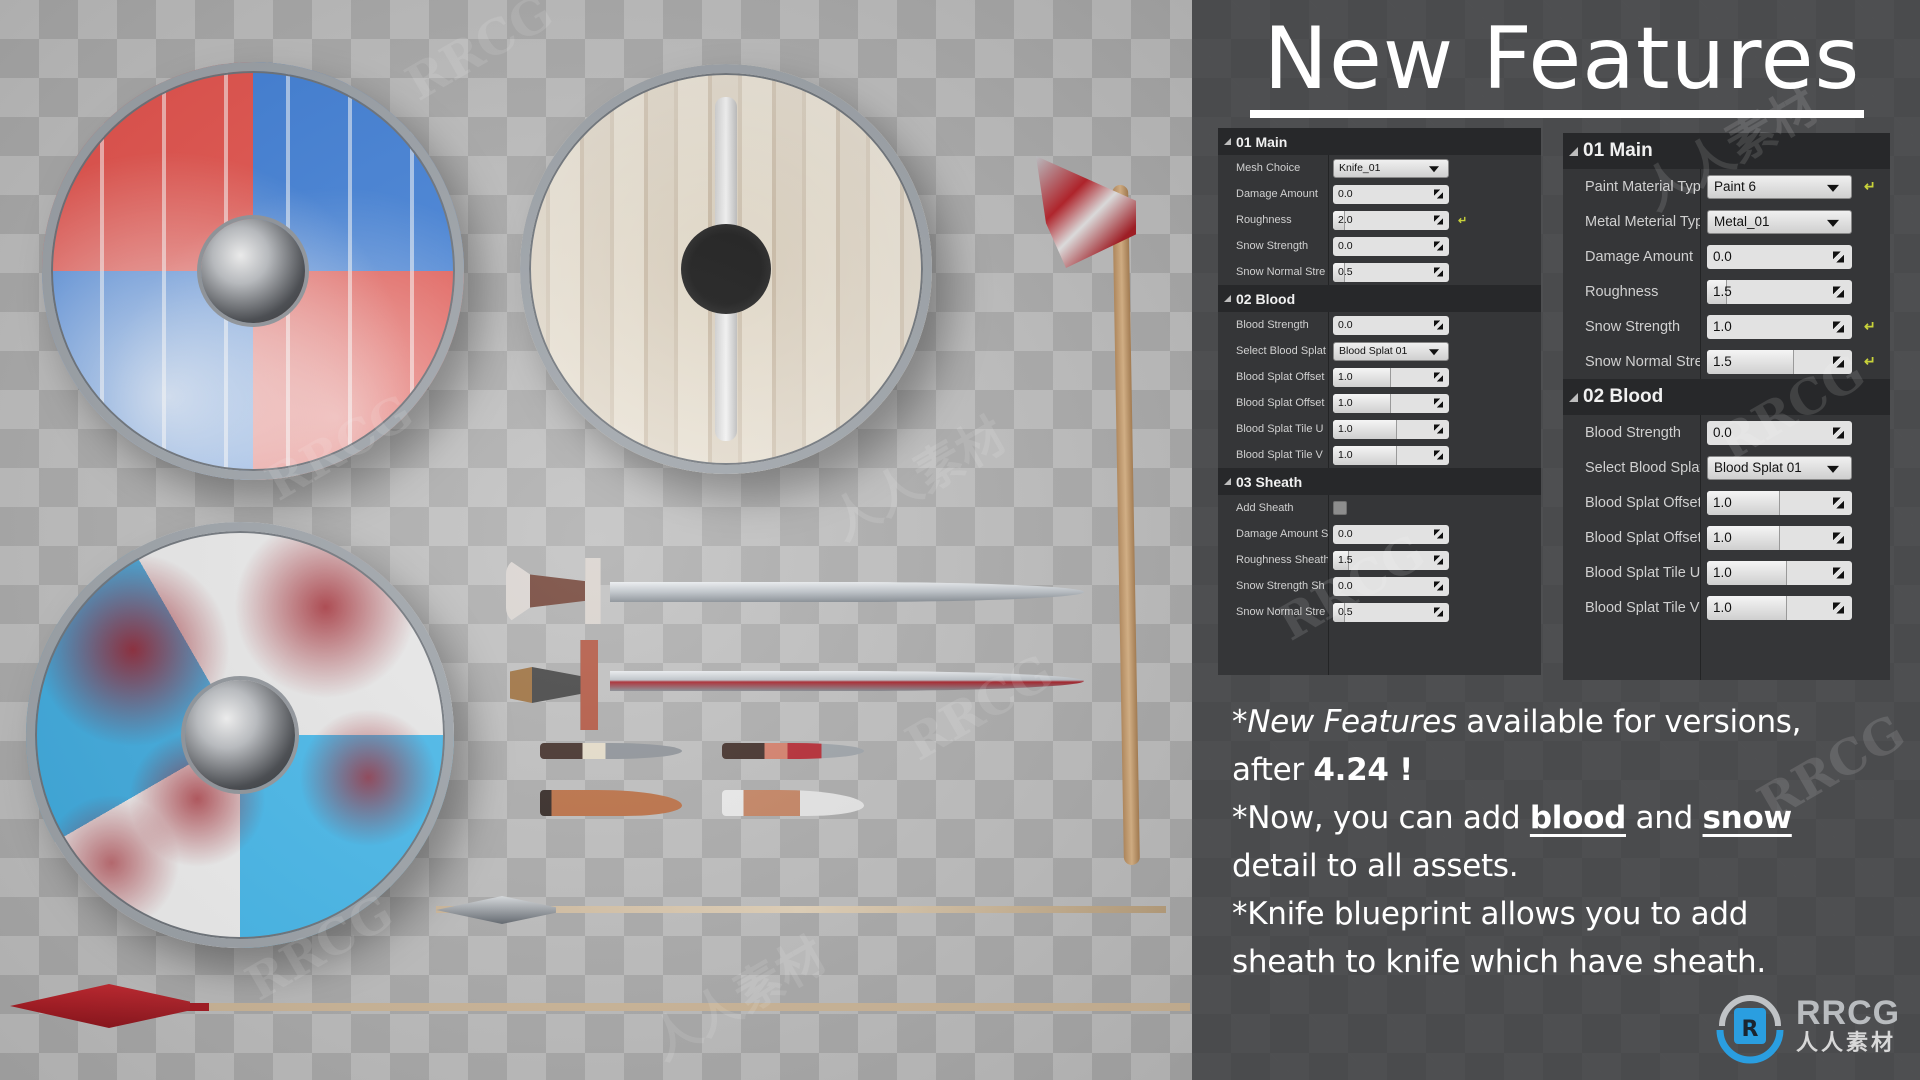  I want to click on property-row-blood-splat-tile-u: Blood Splat Tile U 1.0, so click(1379, 429).